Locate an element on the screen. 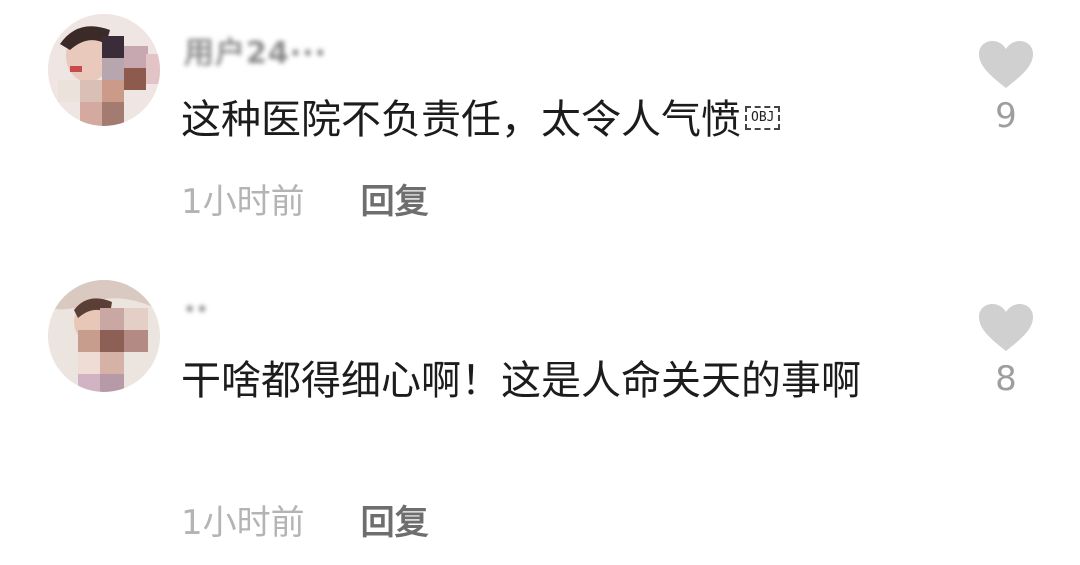  like-count: 8 is located at coordinates (1006, 379).